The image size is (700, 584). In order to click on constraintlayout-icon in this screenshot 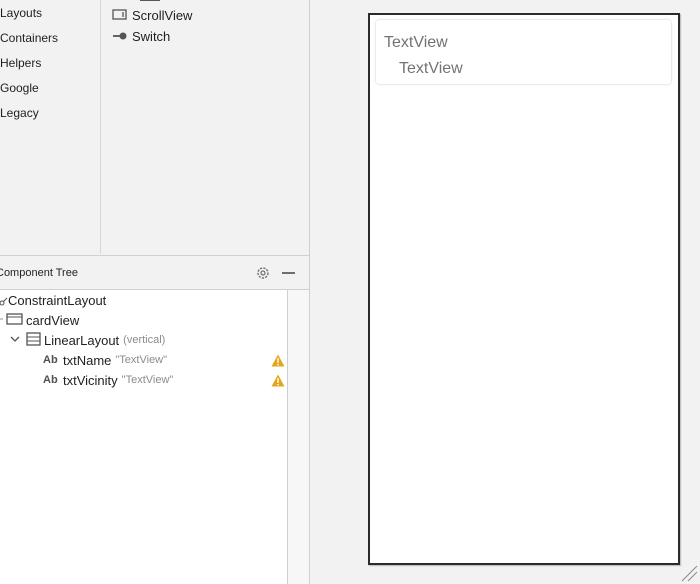, I will do `click(4, 300)`.